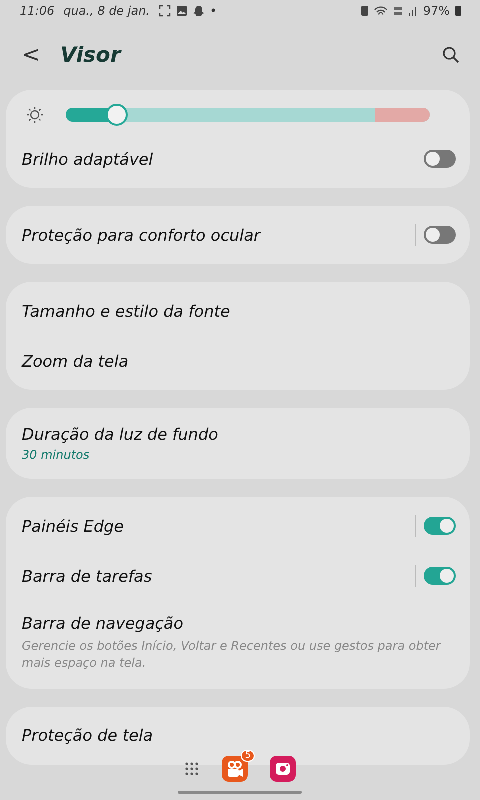 This screenshot has height=800, width=480. I want to click on video-camera-app-icon, so click(235, 769).